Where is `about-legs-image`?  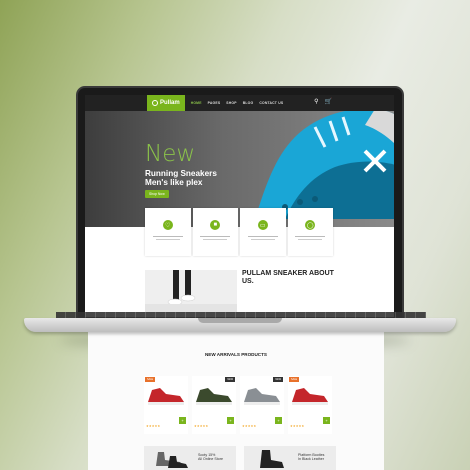 about-legs-image is located at coordinates (191, 291).